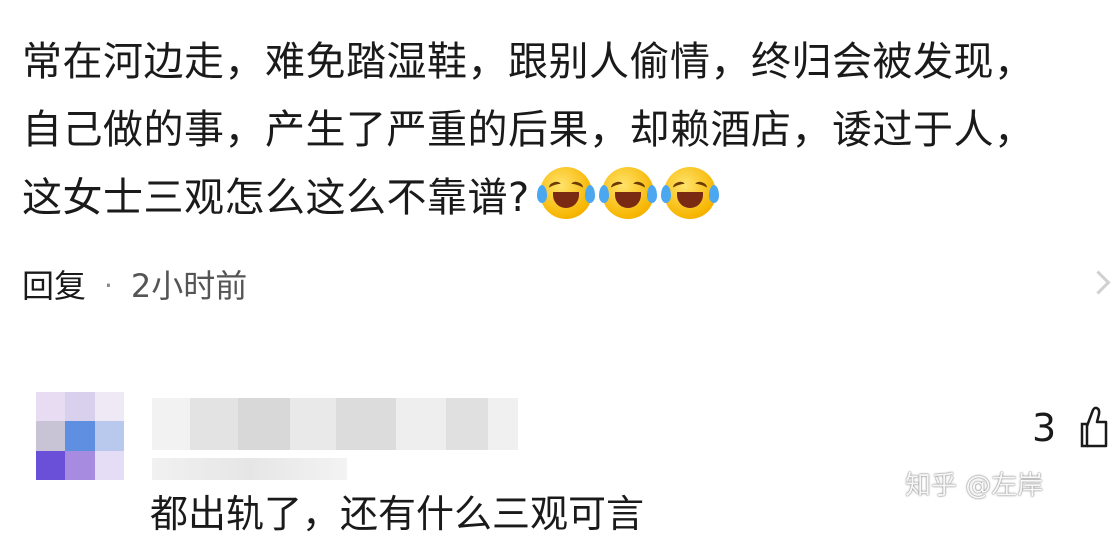 This screenshot has width=1111, height=538. Describe the element at coordinates (276, 198) in the screenshot. I see `comment-line-3-text: 这女士三观怎么这么不靠谱?` at that location.